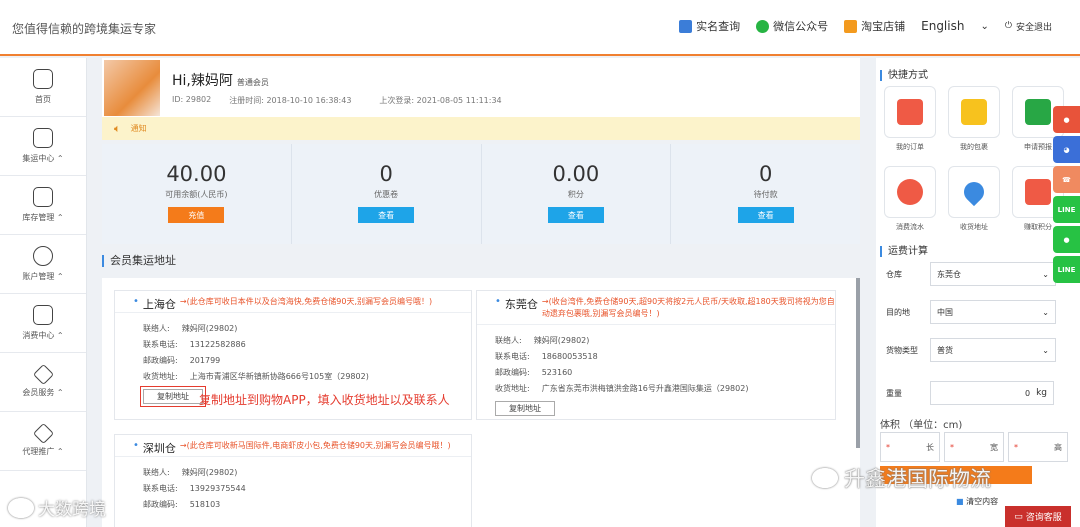 The width and height of the screenshot is (1080, 527). I want to click on annotation-text: 复制地址到购物APP，填入收货地址以及联系人, so click(324, 400).